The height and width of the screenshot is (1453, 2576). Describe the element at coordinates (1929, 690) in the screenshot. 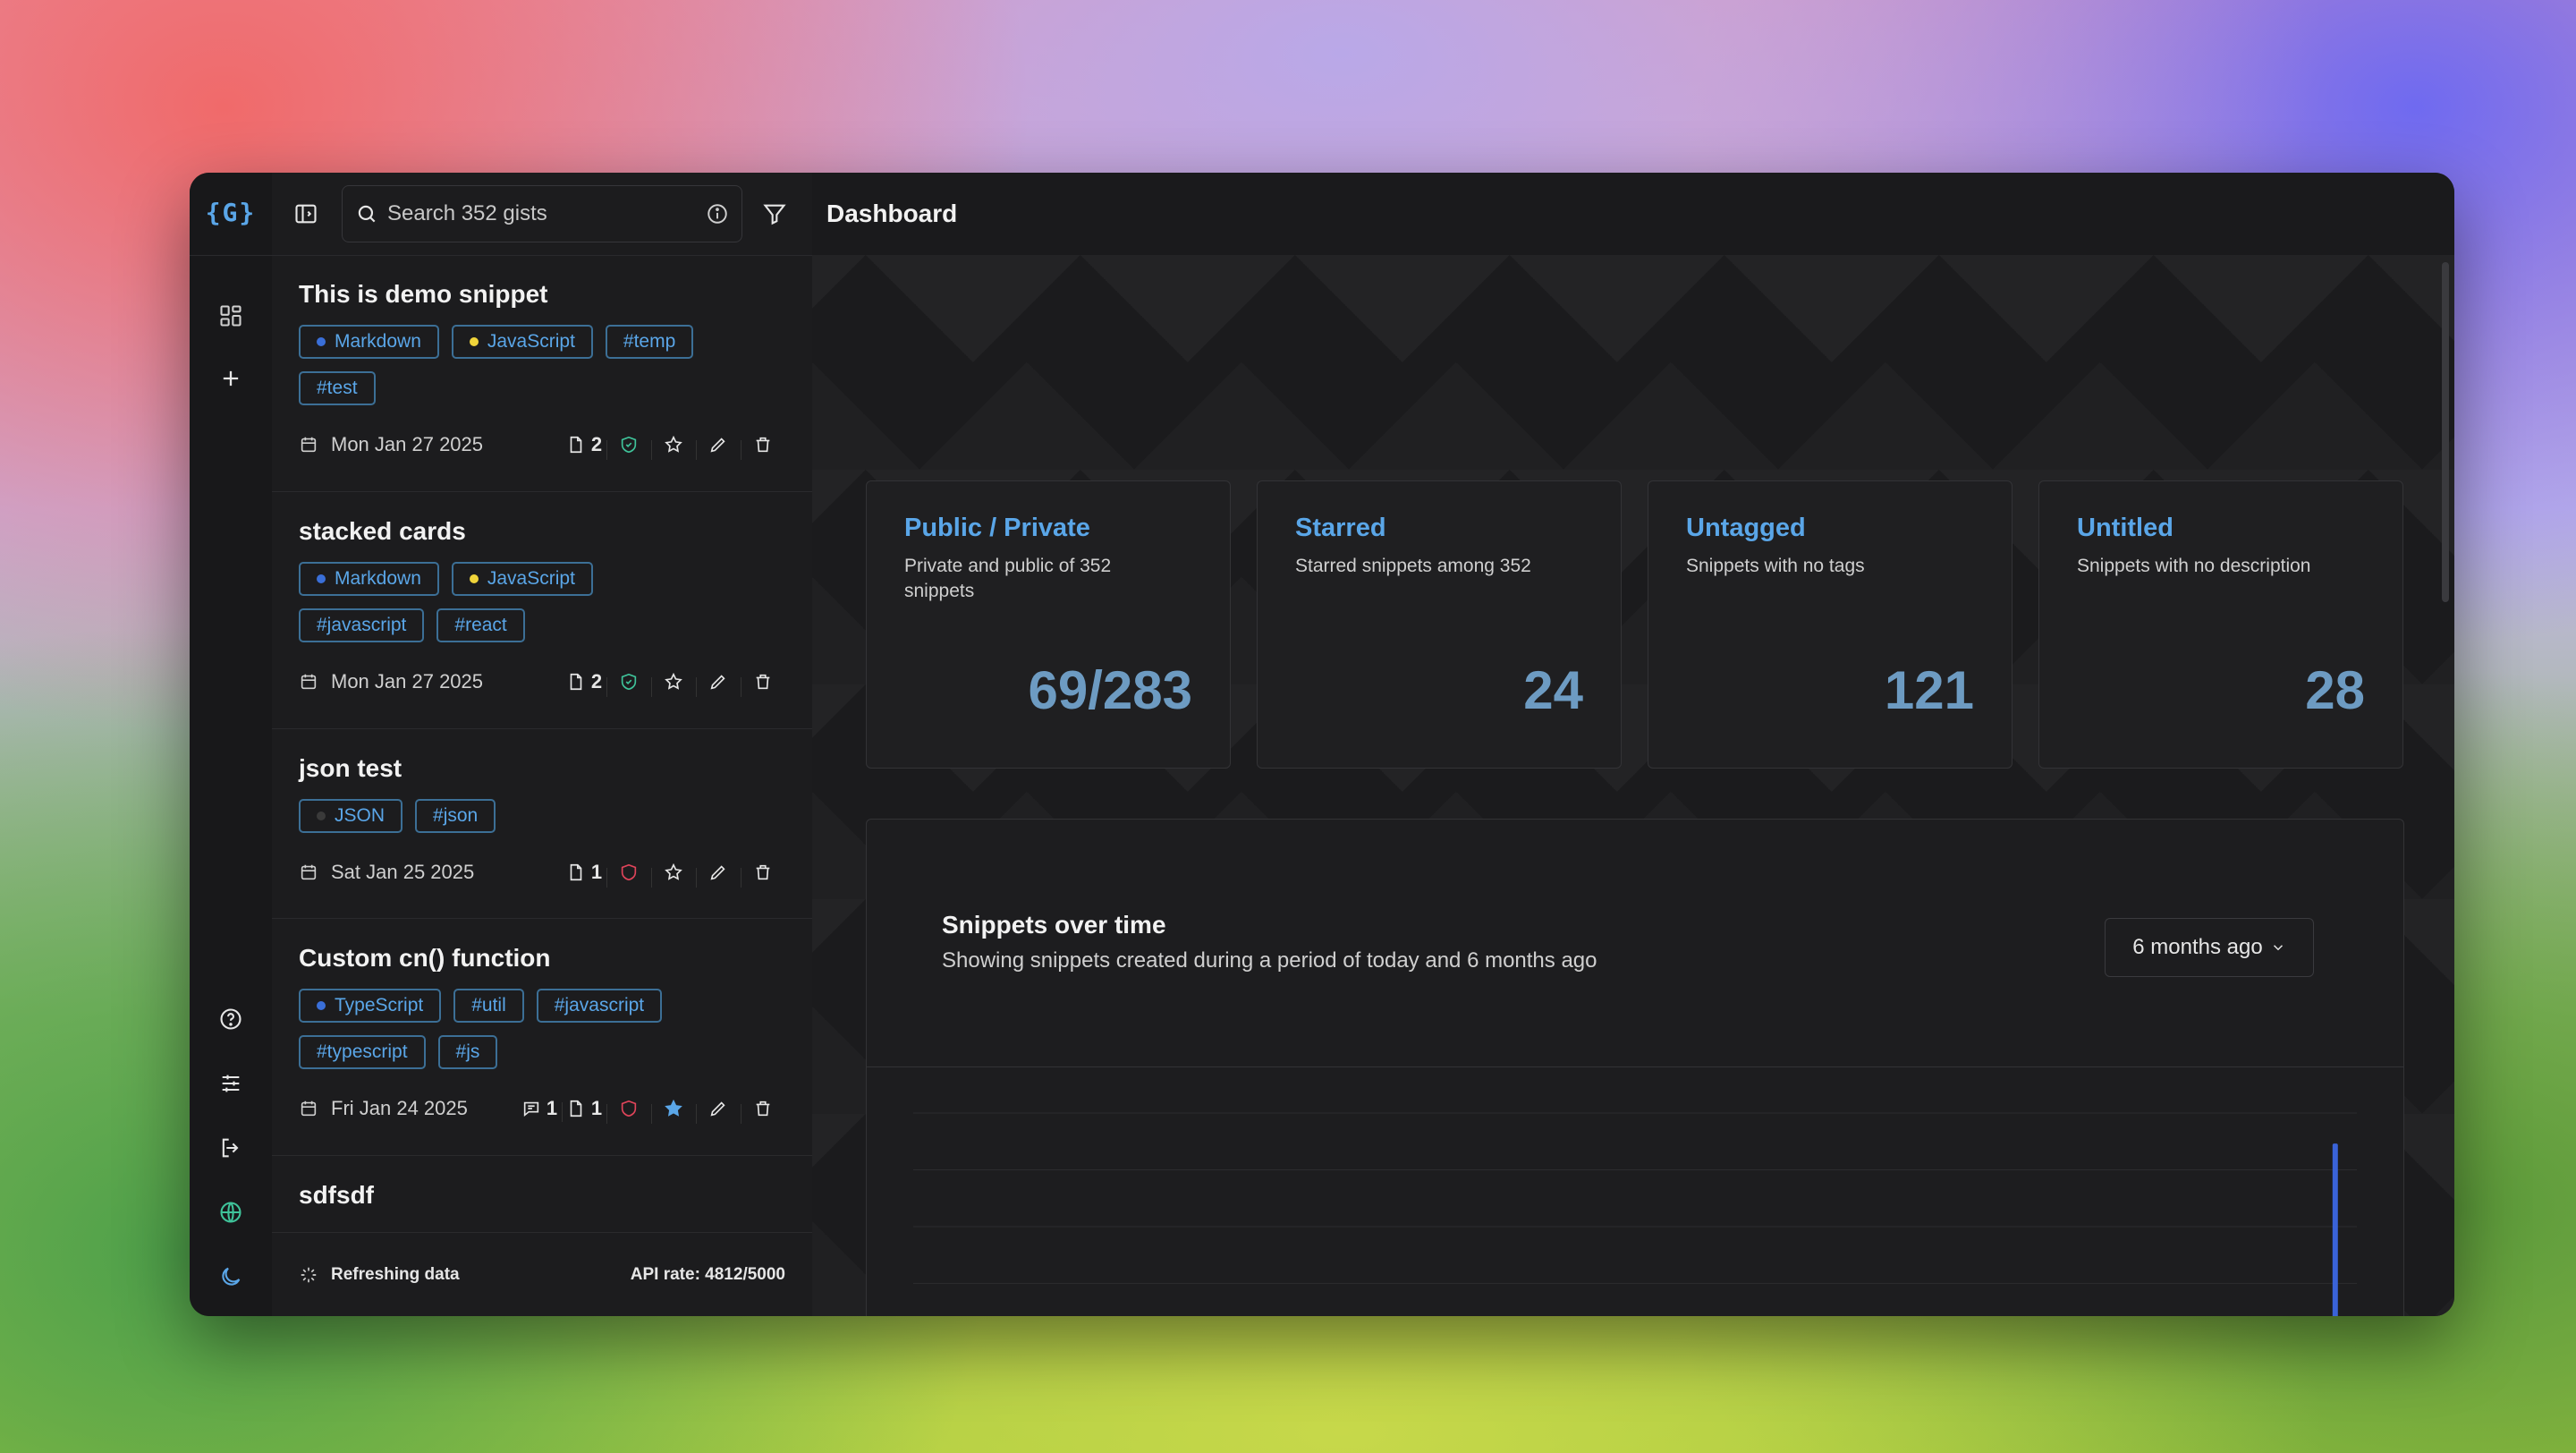

I see `stat-value: 121` at that location.